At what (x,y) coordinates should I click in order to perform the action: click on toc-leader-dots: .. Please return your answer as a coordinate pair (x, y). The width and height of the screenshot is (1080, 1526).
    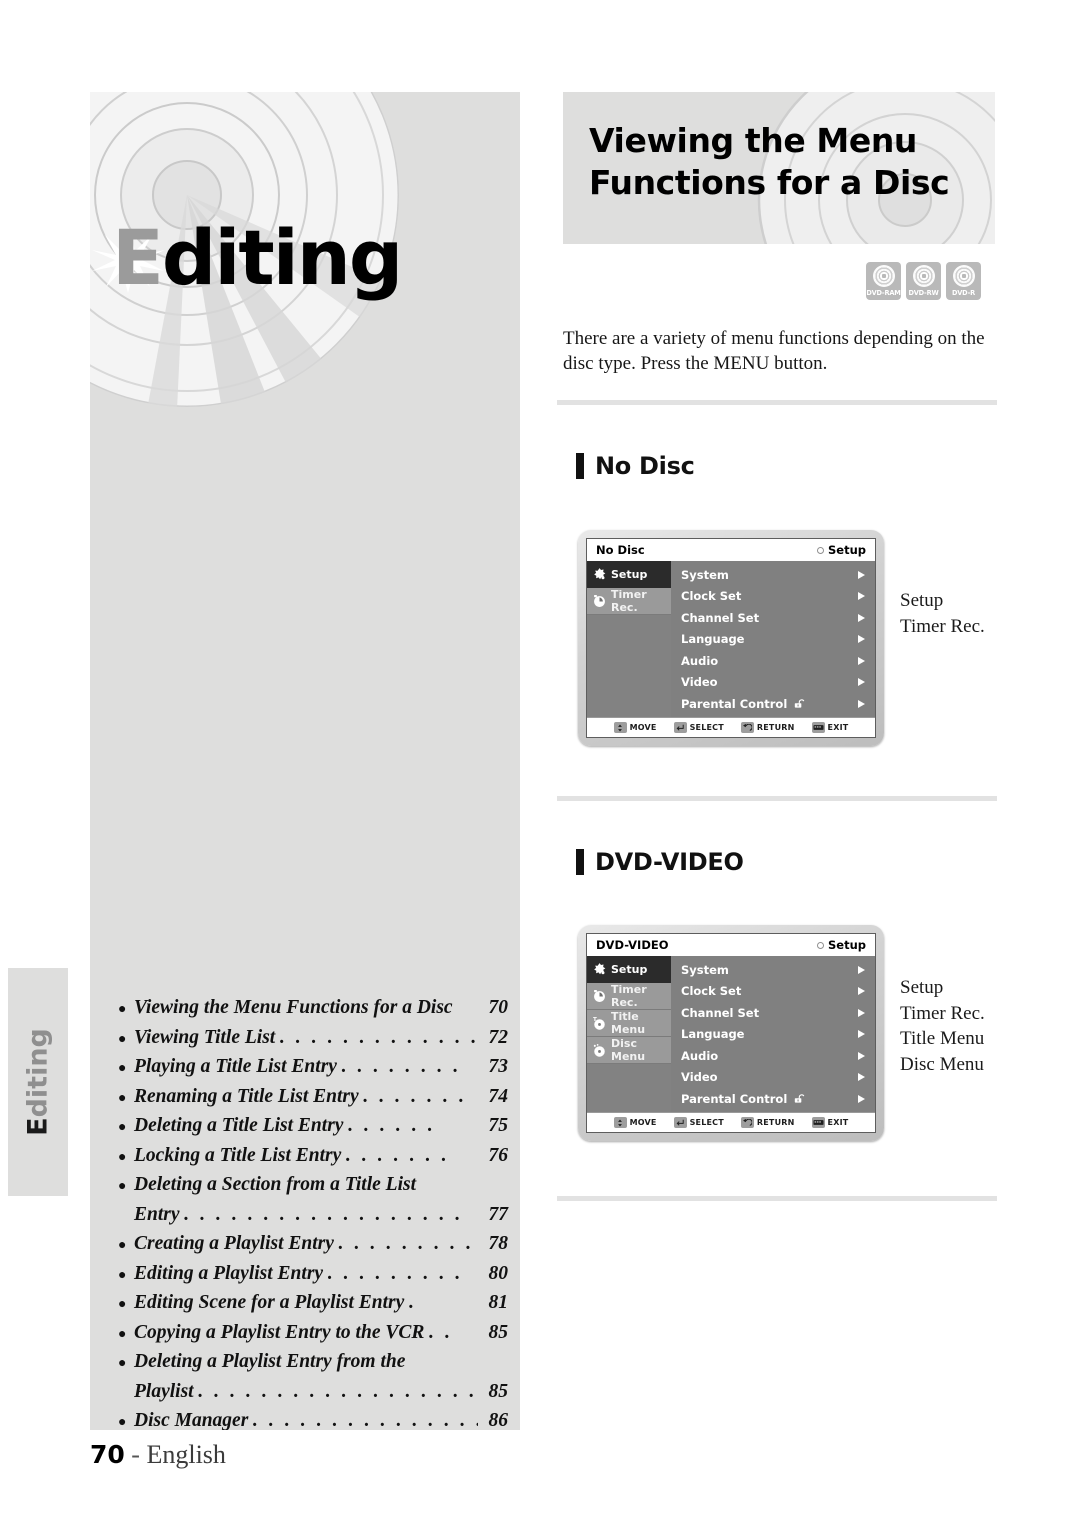
    Looking at the image, I should click on (412, 1302).